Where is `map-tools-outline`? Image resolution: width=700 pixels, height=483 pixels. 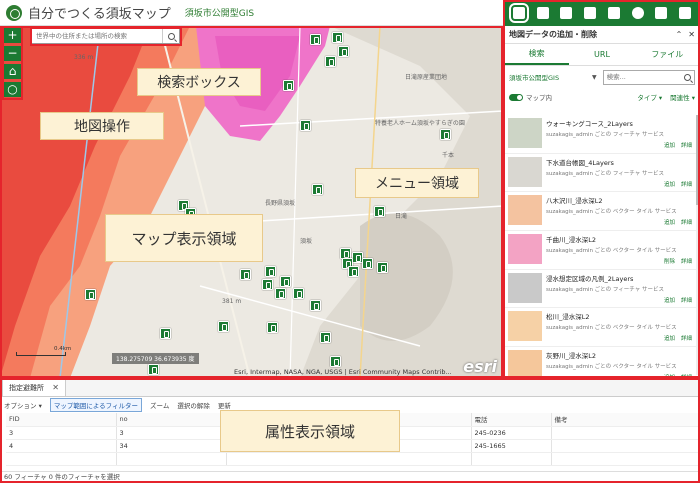
map-tools-outline is located at coordinates (12, 63).